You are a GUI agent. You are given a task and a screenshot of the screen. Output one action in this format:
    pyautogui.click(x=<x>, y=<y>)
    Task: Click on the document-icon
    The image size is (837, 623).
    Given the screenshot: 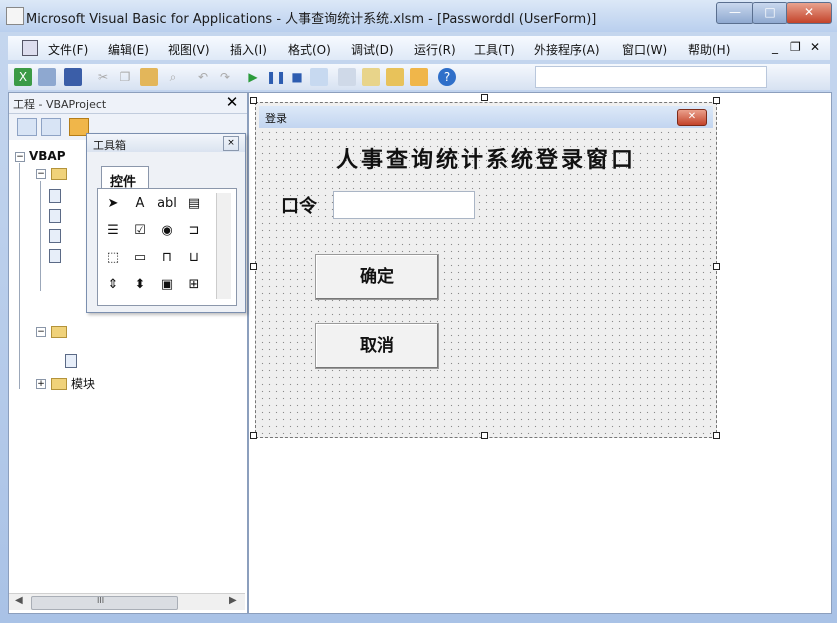 What is the action you would take?
    pyautogui.click(x=30, y=48)
    